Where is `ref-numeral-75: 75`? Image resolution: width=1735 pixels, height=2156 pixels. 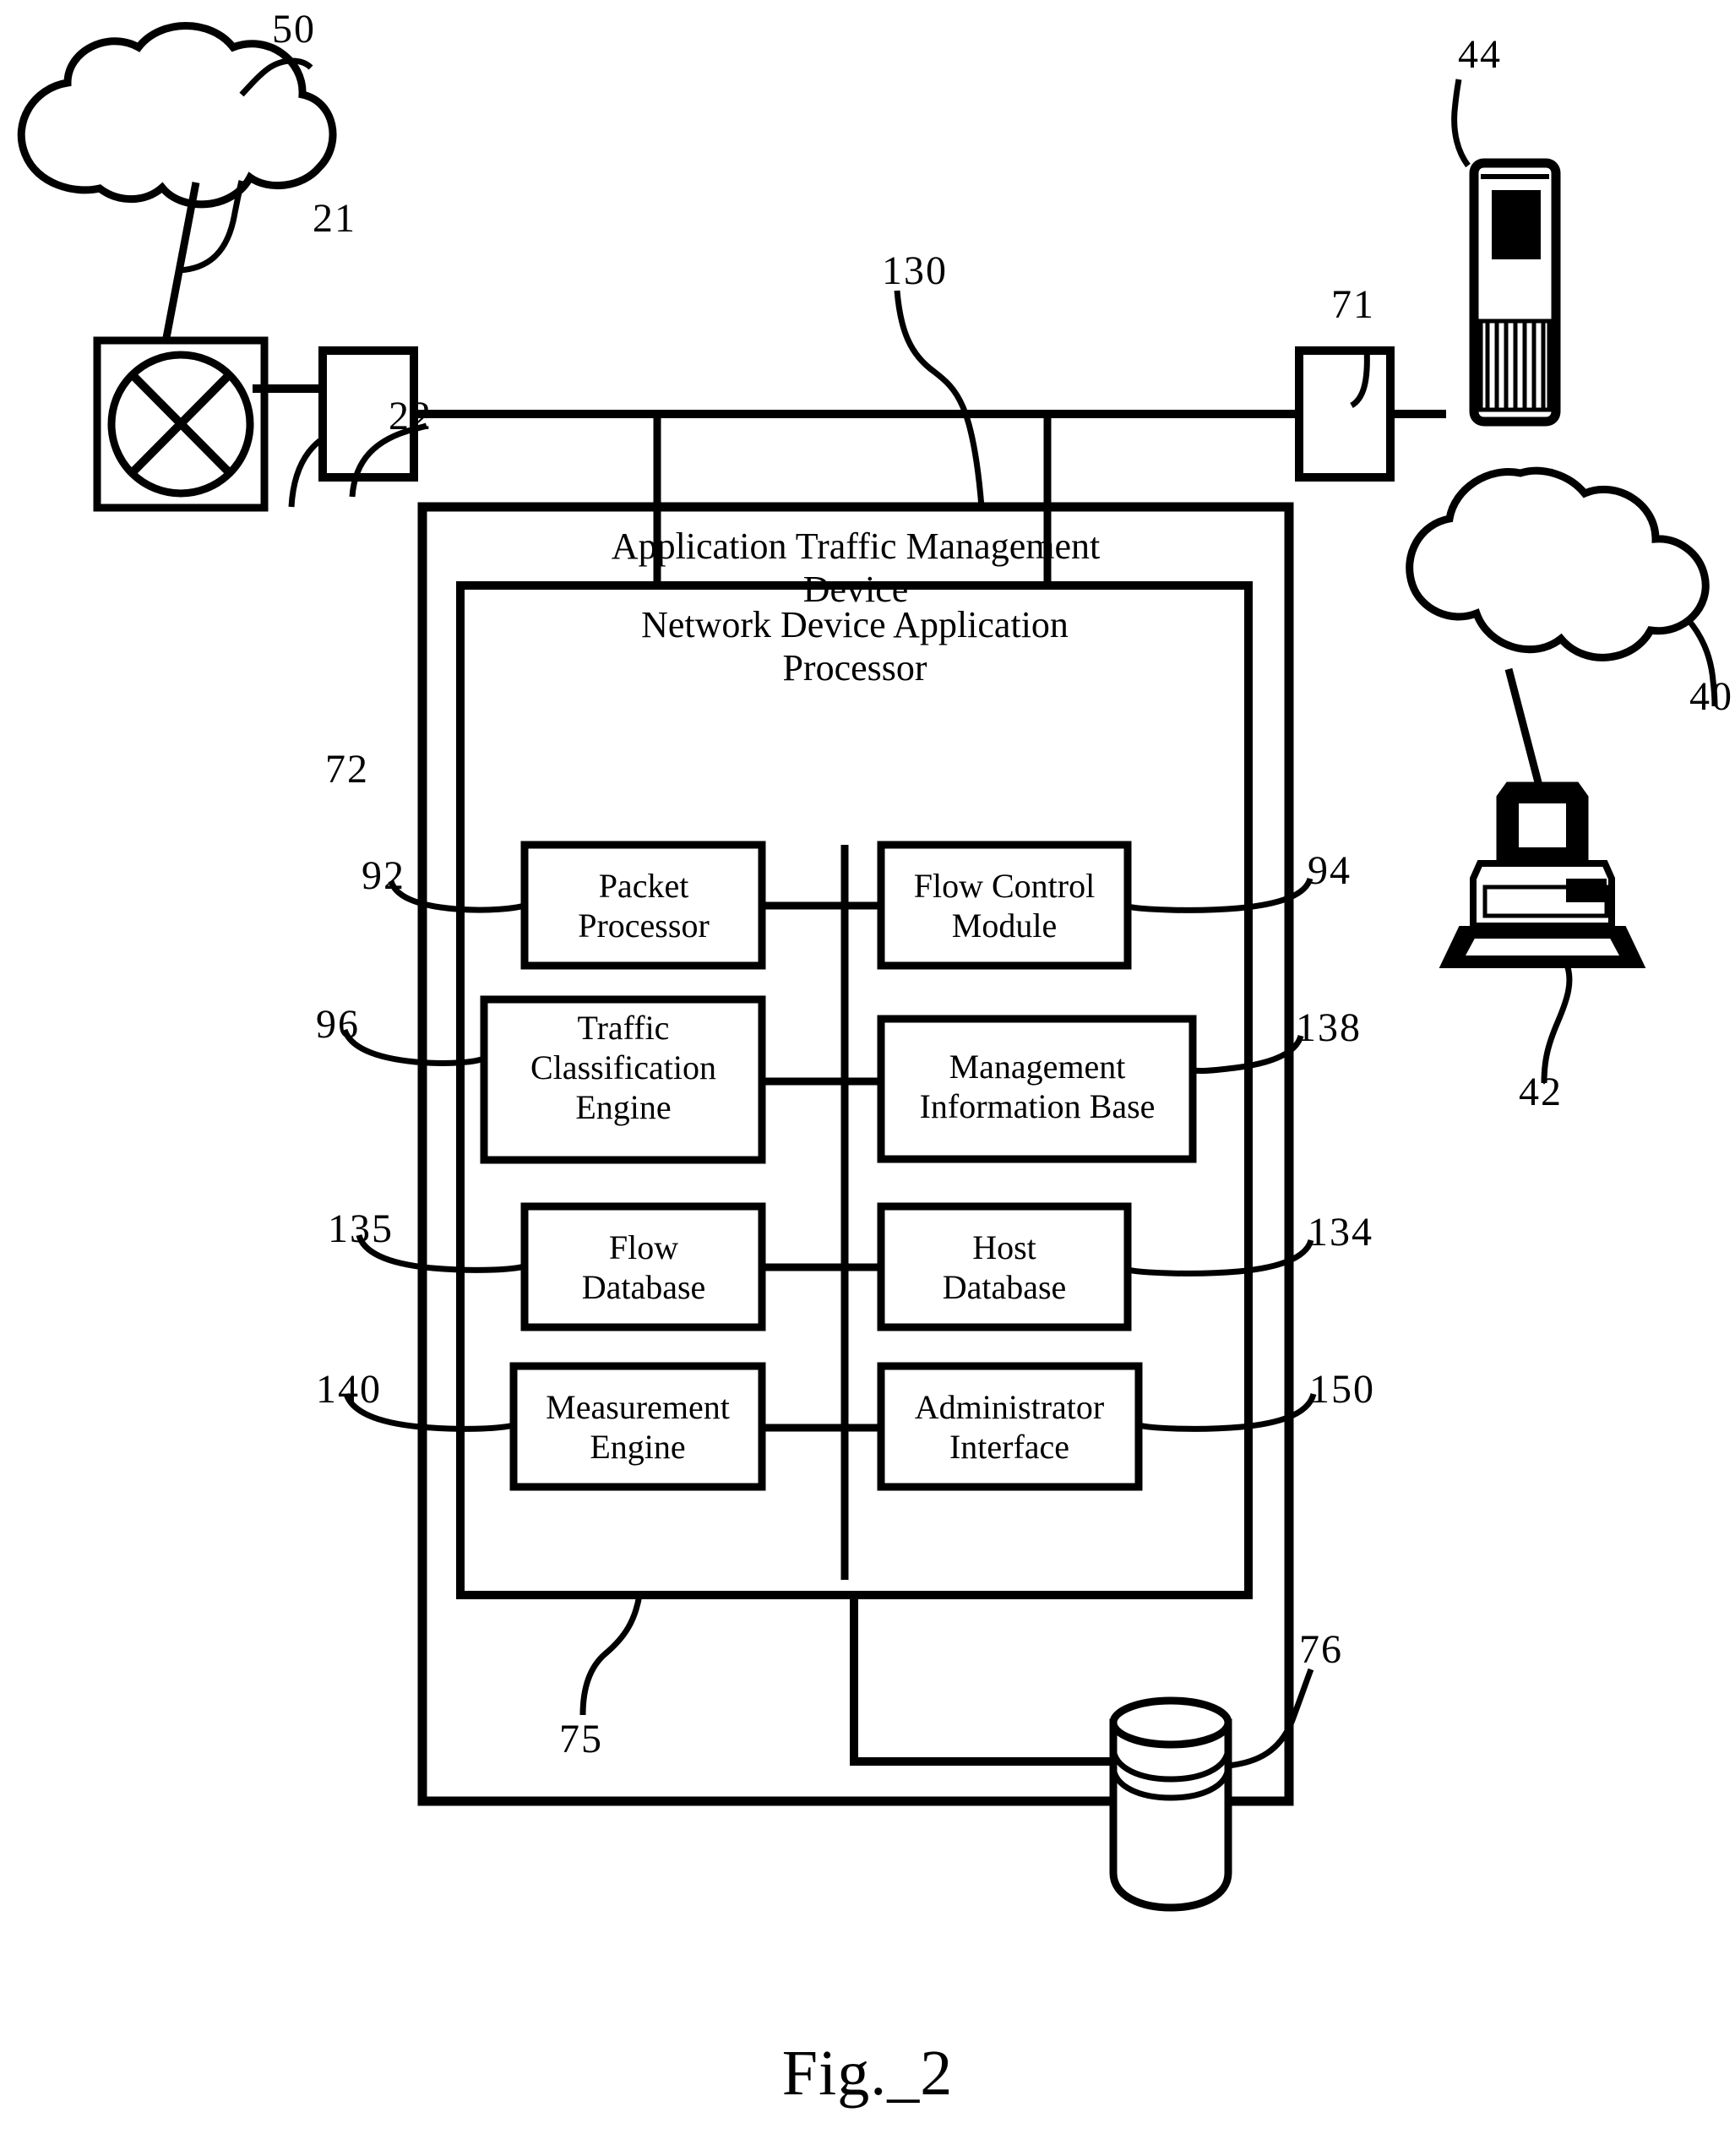 ref-numeral-75: 75 is located at coordinates (581, 1739).